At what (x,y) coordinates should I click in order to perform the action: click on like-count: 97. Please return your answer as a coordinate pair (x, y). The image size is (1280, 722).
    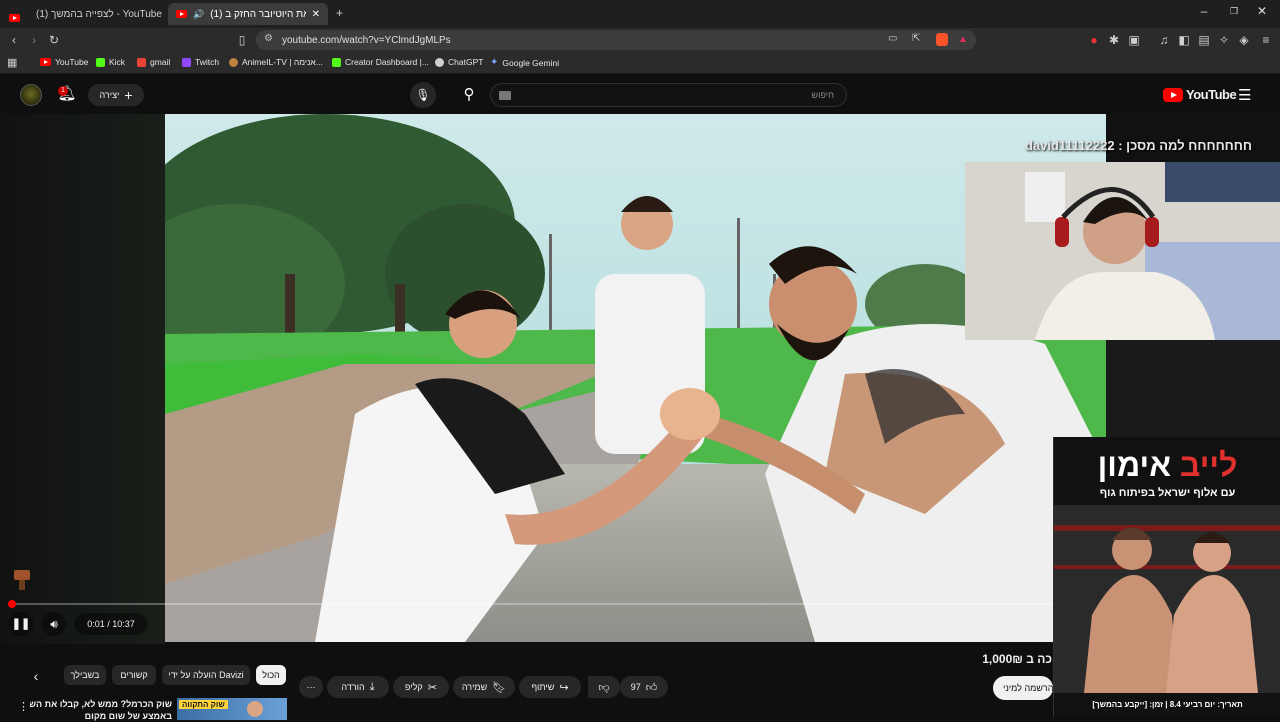
    Looking at the image, I should click on (635, 687).